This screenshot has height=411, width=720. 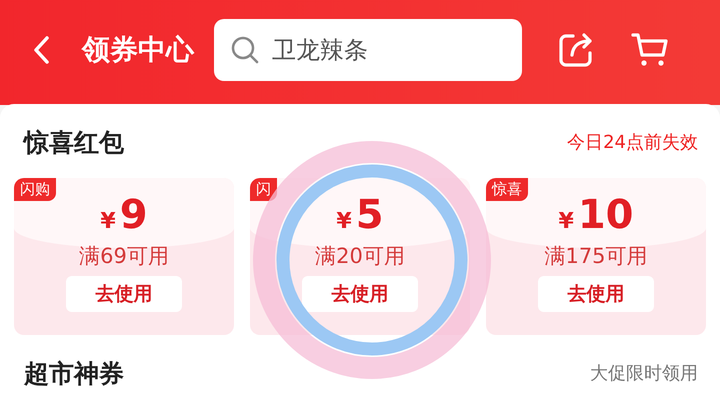 What do you see at coordinates (74, 142) in the screenshot?
I see `section-title: 惊喜红包` at bounding box center [74, 142].